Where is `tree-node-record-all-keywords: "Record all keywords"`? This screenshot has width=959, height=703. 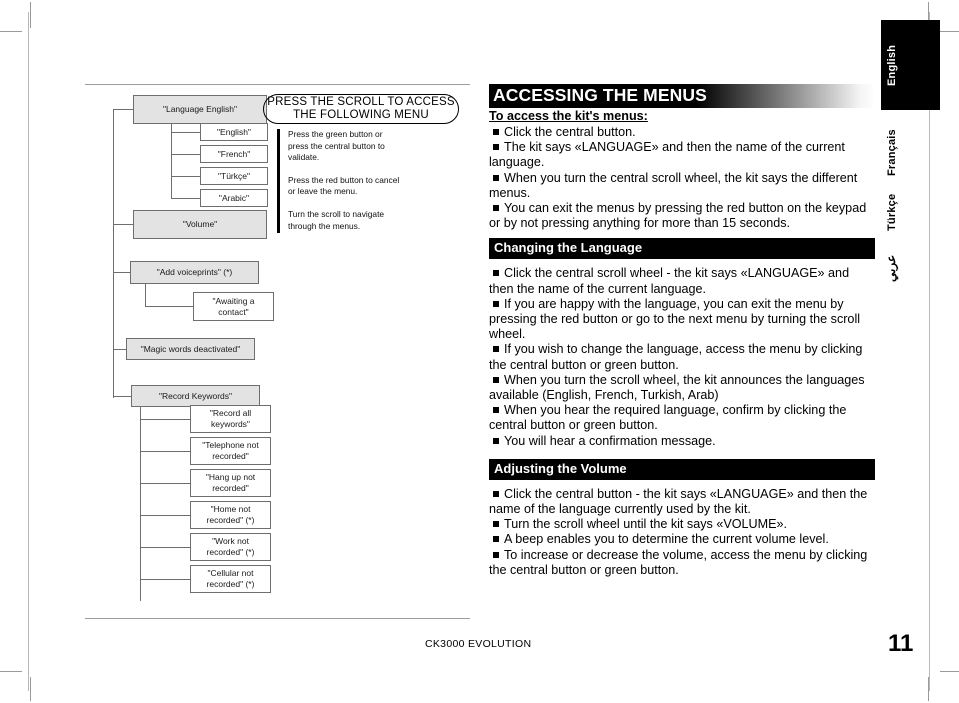
tree-node-record-all-keywords: "Record all keywords" is located at coordinates (230, 419).